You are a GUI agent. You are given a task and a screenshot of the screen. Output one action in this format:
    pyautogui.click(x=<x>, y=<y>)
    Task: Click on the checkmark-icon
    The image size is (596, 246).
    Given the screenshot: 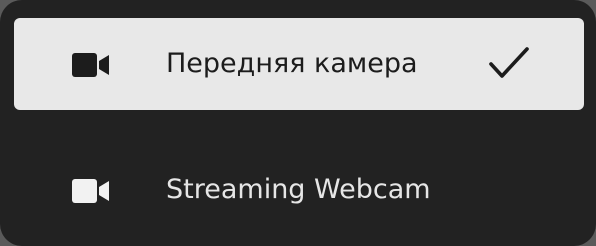 What is the action you would take?
    pyautogui.click(x=509, y=64)
    